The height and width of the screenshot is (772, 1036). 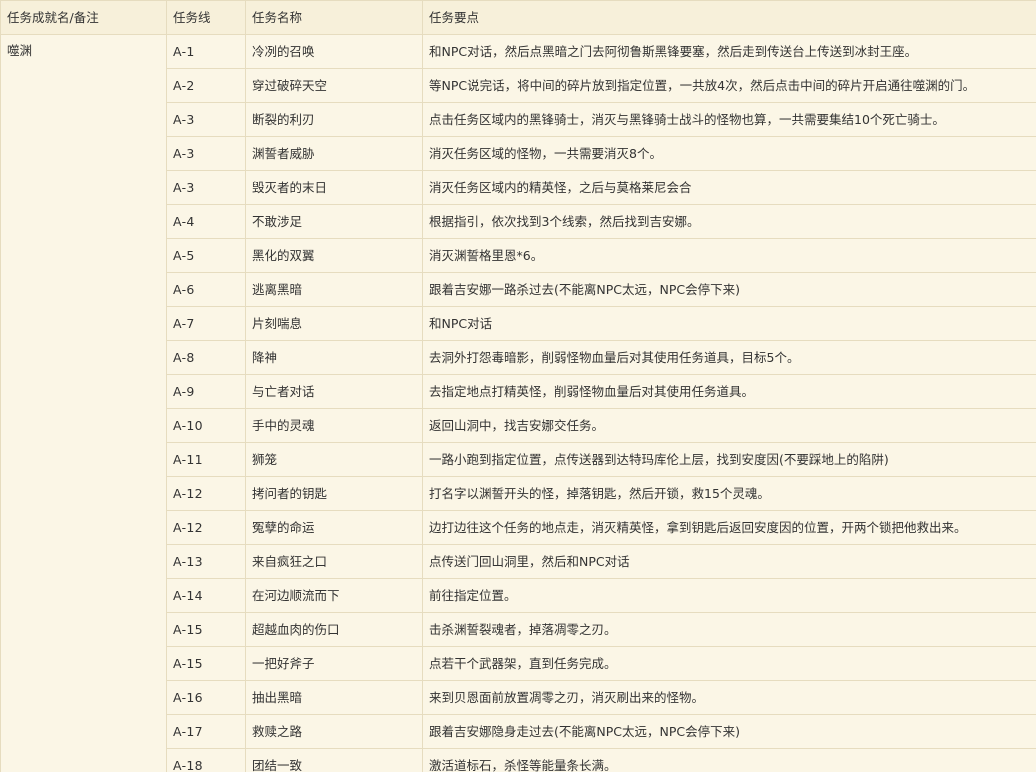 I want to click on questline-cell: A-4, so click(x=206, y=221).